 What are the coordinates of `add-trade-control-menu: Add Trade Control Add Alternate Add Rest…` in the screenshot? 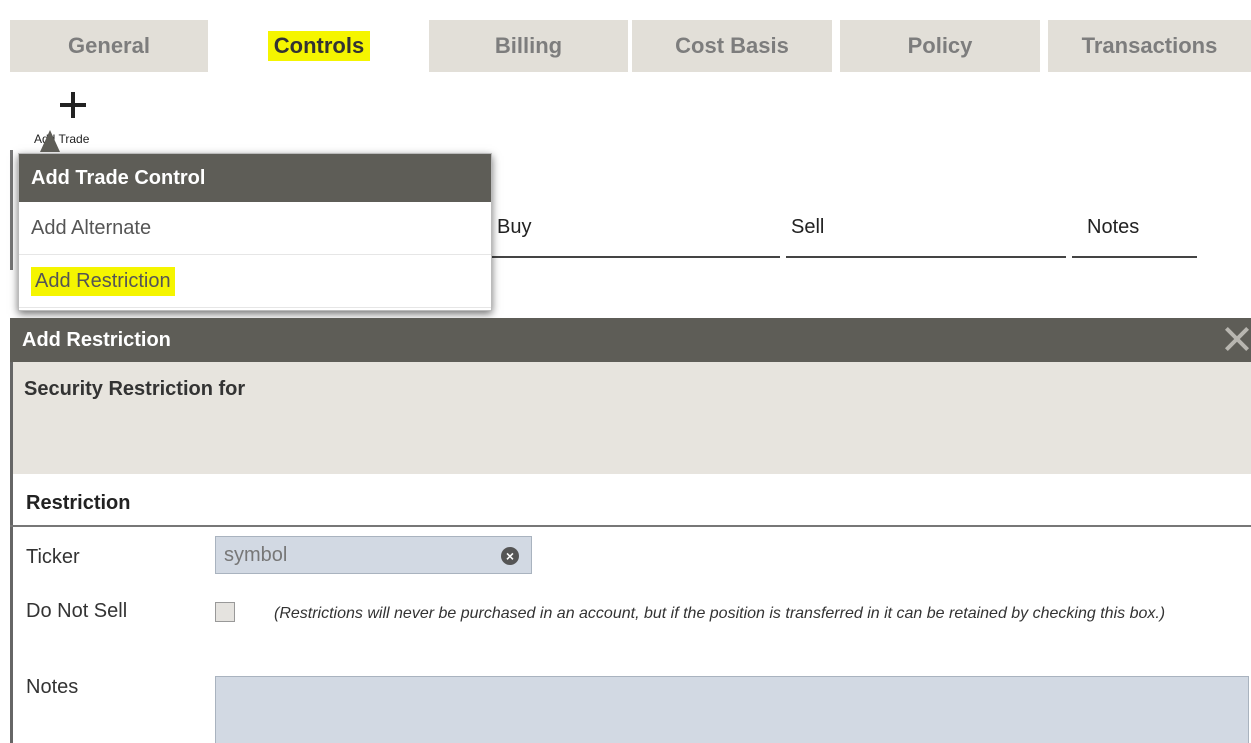 It's located at (255, 232).